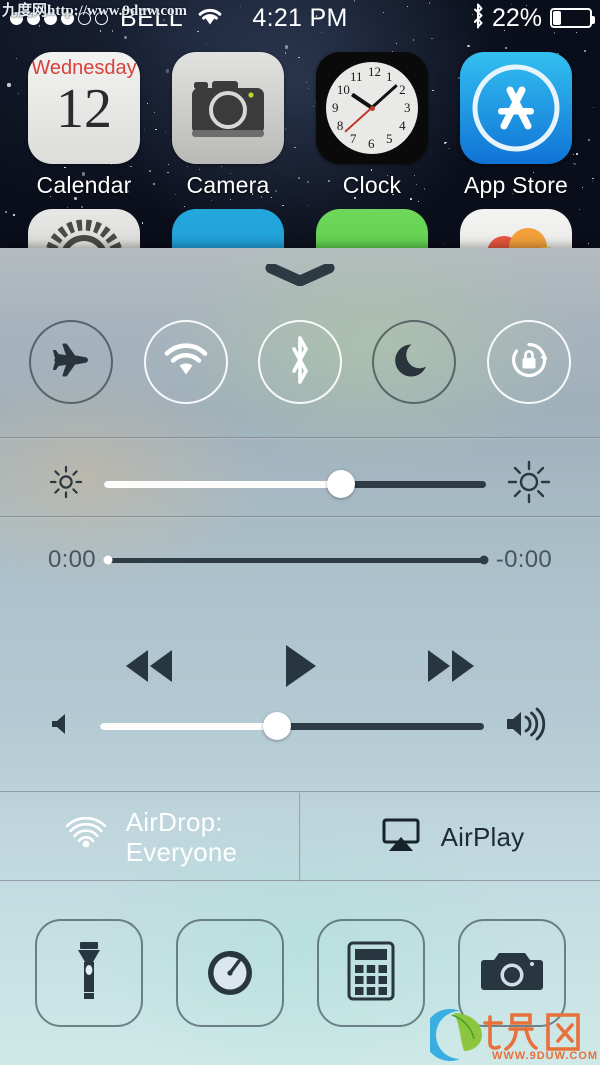  Describe the element at coordinates (300, 274) in the screenshot. I see `grabber-handle` at that location.